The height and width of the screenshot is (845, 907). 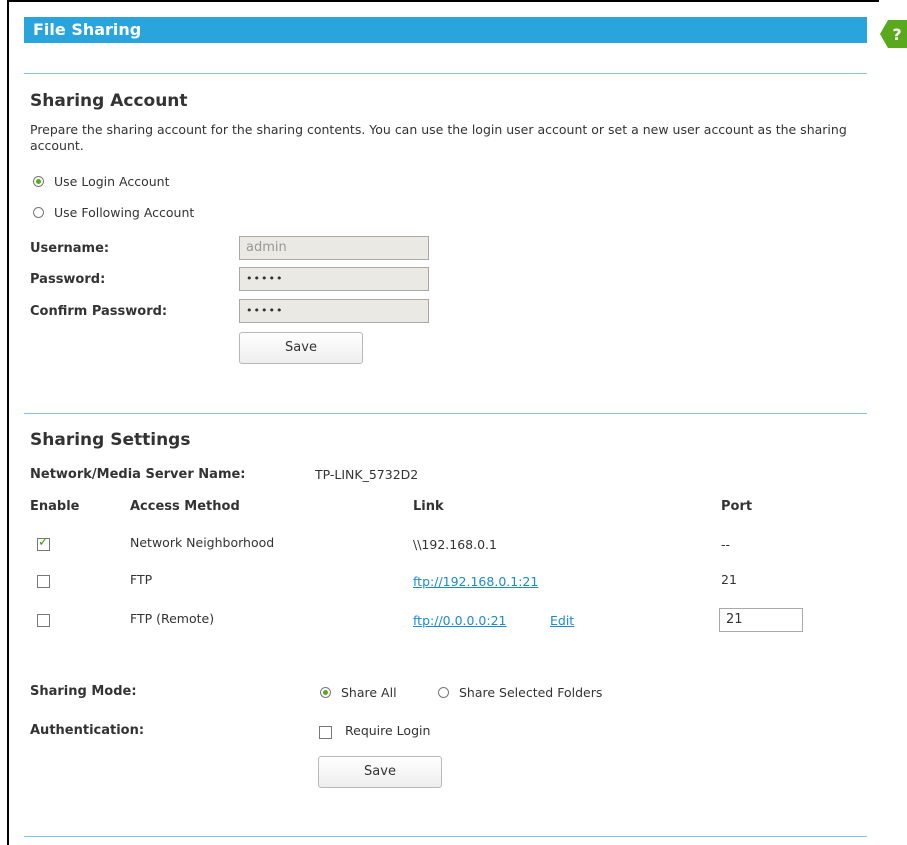 What do you see at coordinates (68, 279) in the screenshot?
I see `password-label: Password:` at bounding box center [68, 279].